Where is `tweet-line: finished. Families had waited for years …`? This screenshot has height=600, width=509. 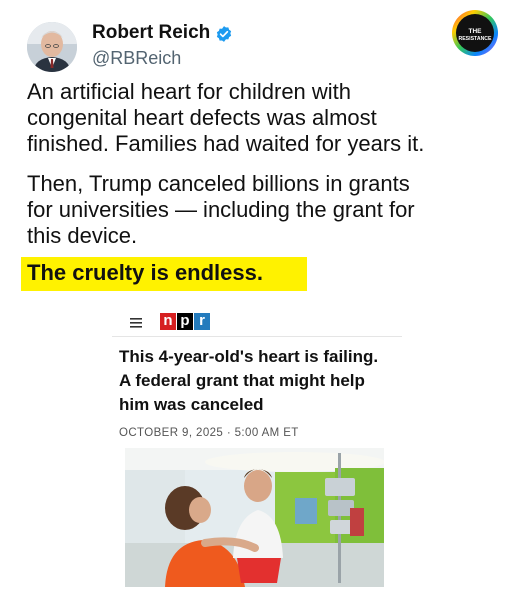 tweet-line: finished. Families had waited for years … is located at coordinates (226, 143).